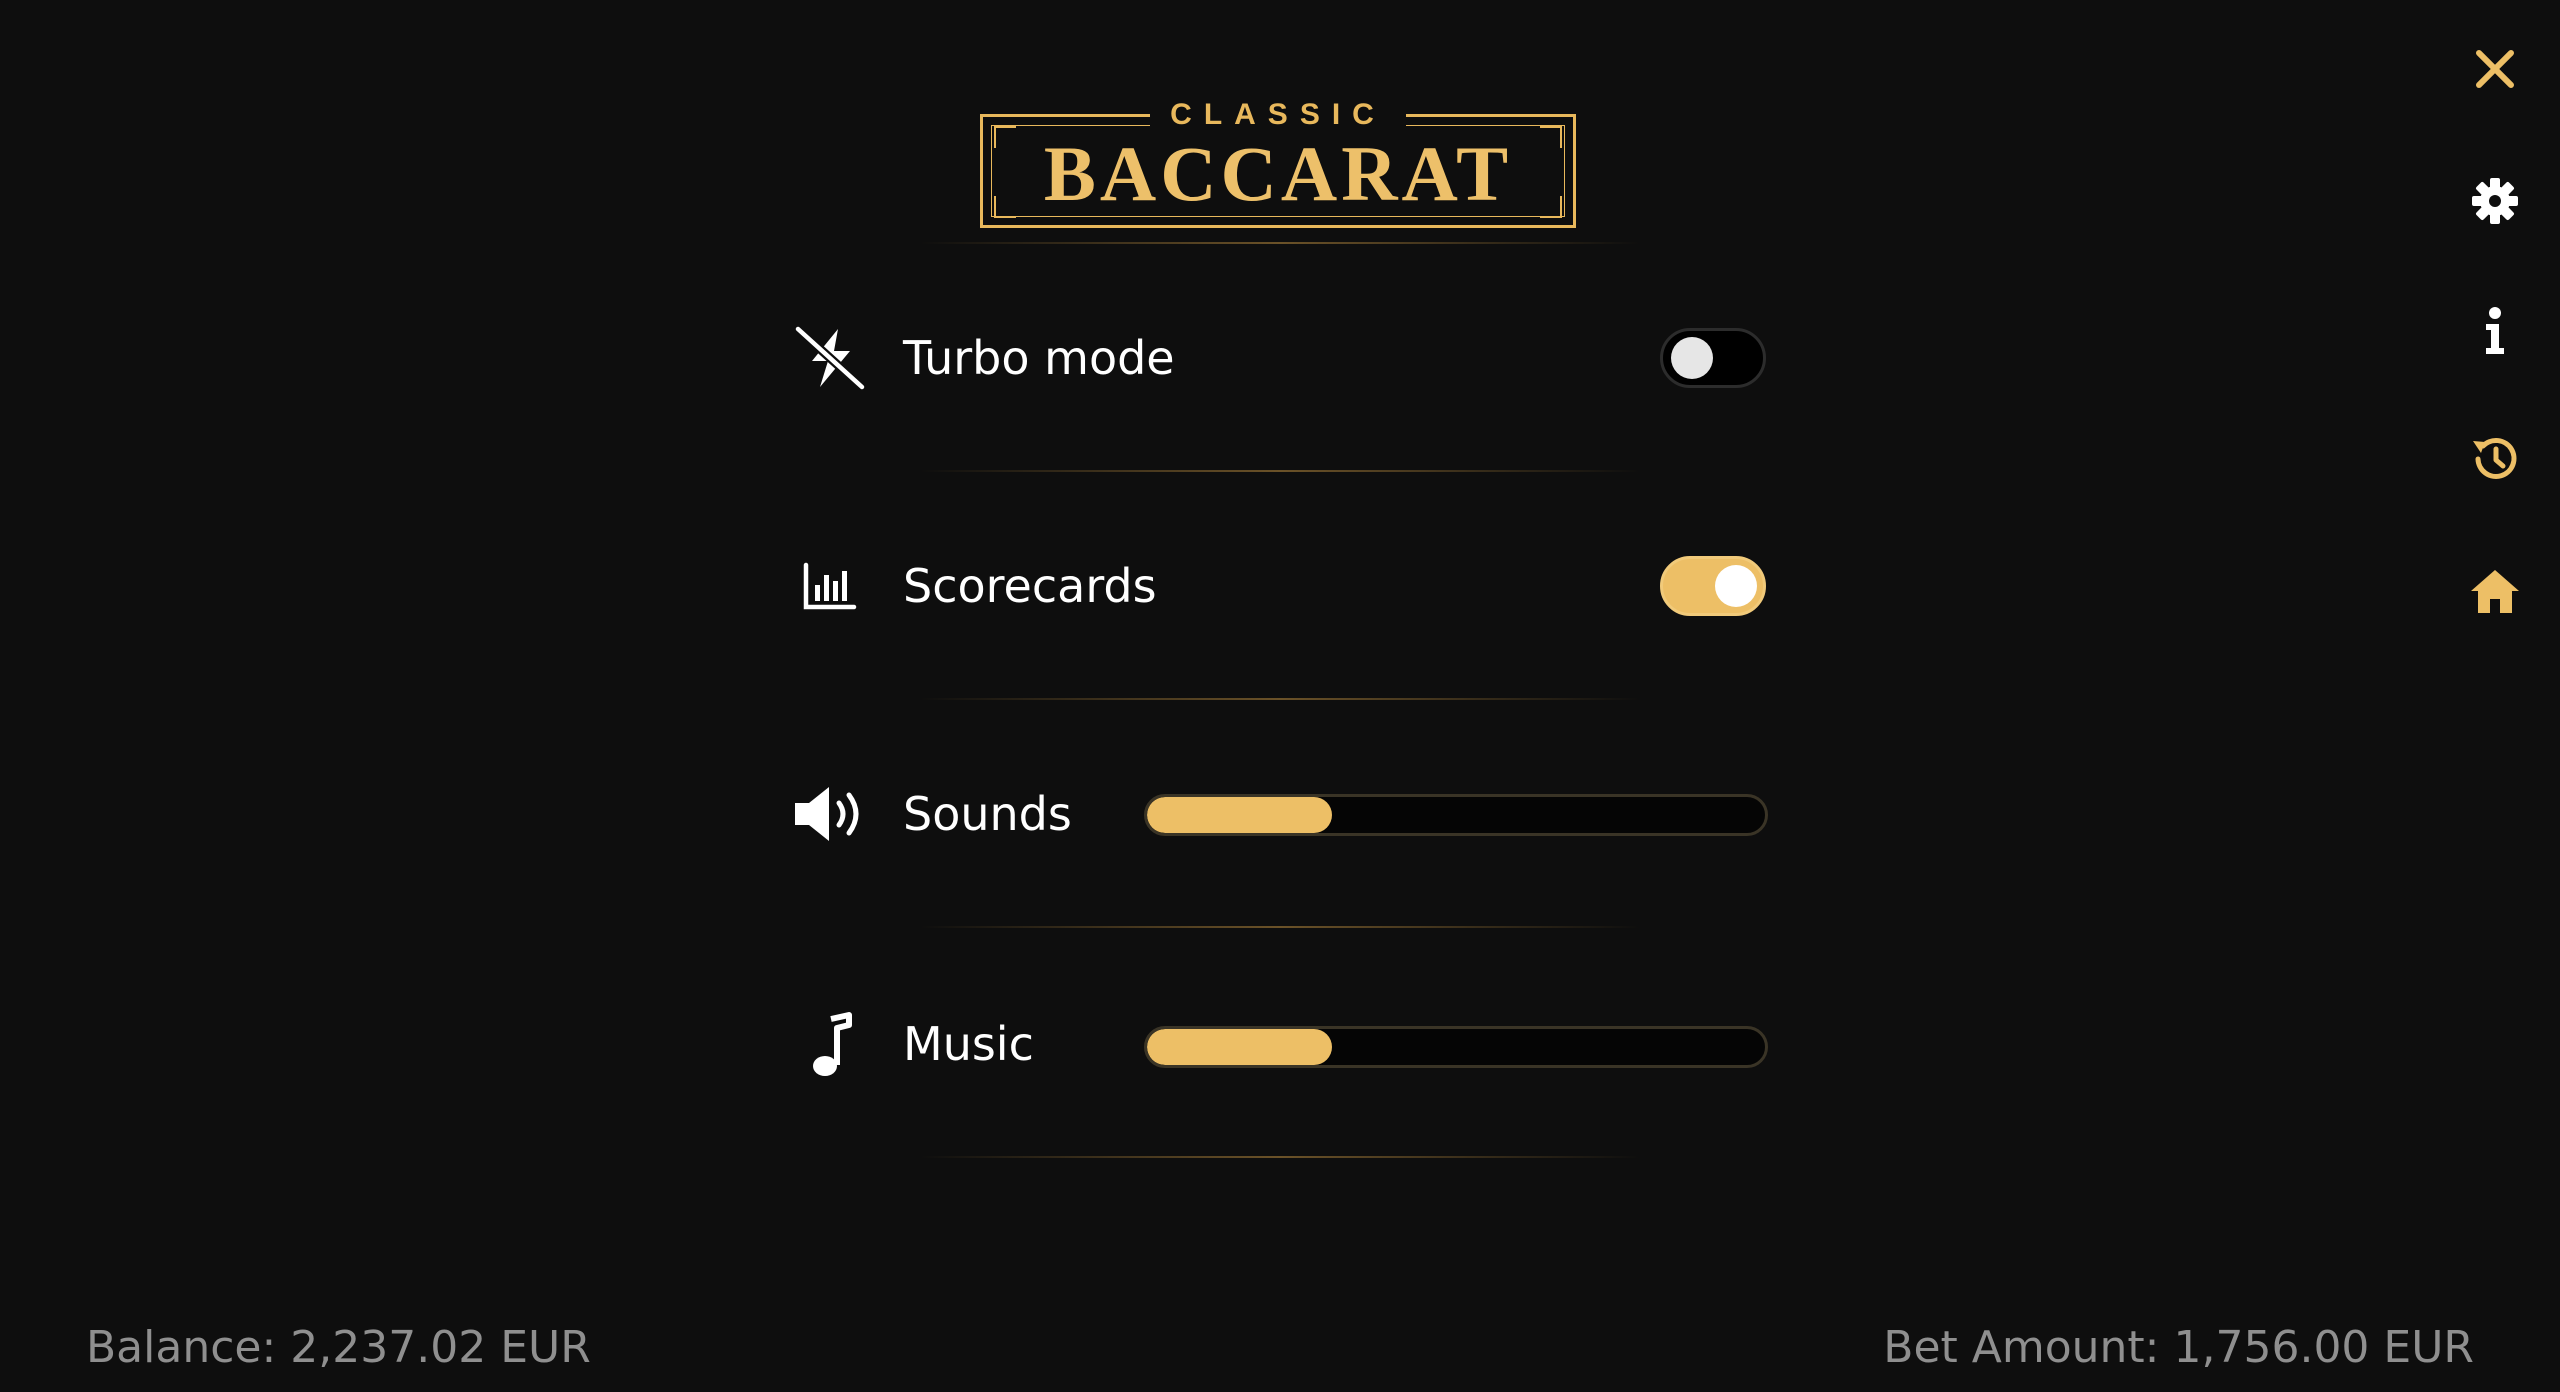 The width and height of the screenshot is (2560, 1392). Describe the element at coordinates (1278, 173) in the screenshot. I see `logo-title: BACCARAT` at that location.